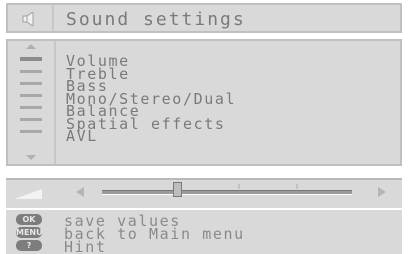  Describe the element at coordinates (382, 192) in the screenshot. I see `slider-right-arrow-icon` at that location.